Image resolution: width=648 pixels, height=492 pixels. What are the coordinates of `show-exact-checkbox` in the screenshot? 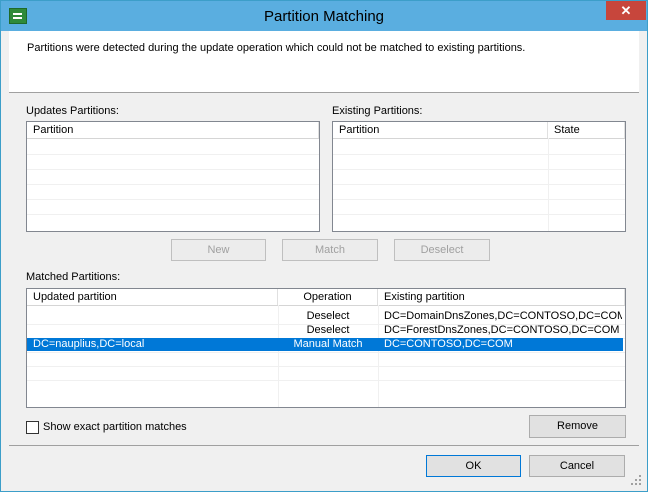 It's located at (32, 427).